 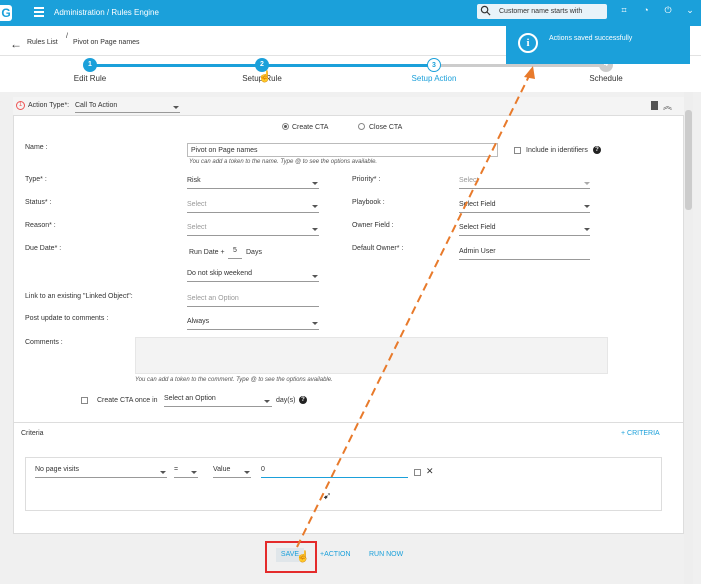 I want to click on toast-message: Actions saved successfully, so click(x=591, y=38).